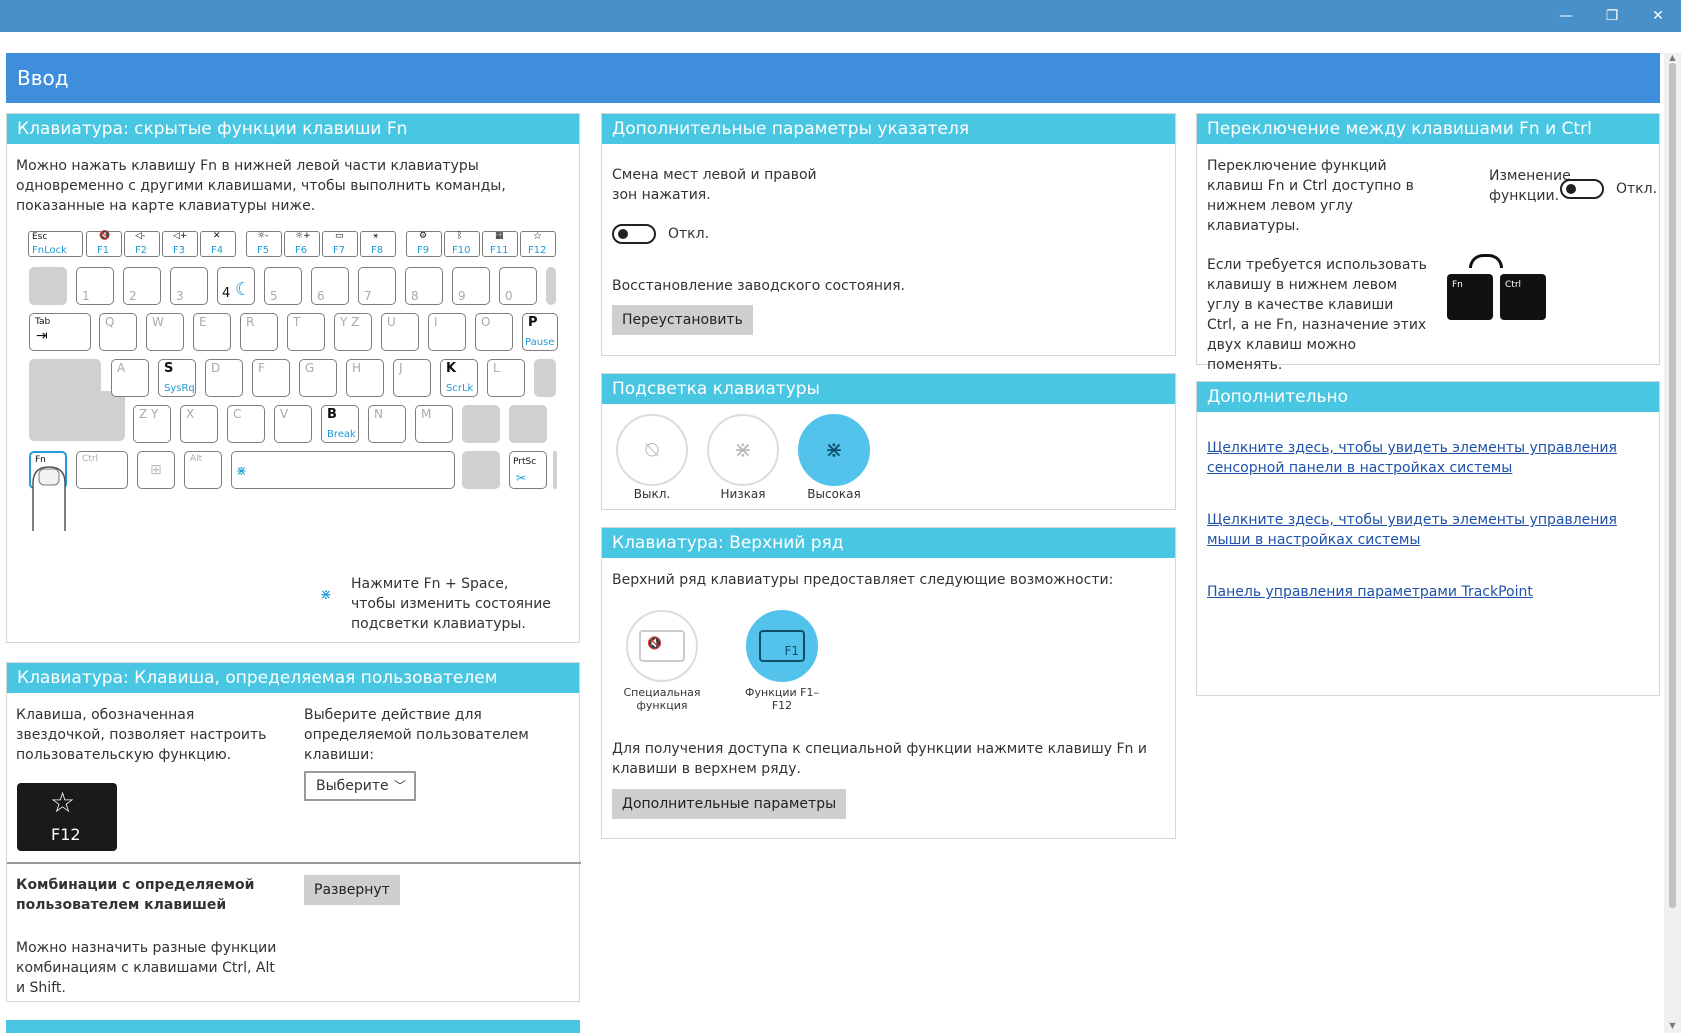 The height and width of the screenshot is (1033, 1681). Describe the element at coordinates (1530, 186) in the screenshot. I see `change-function-label: Изменение функции.` at that location.